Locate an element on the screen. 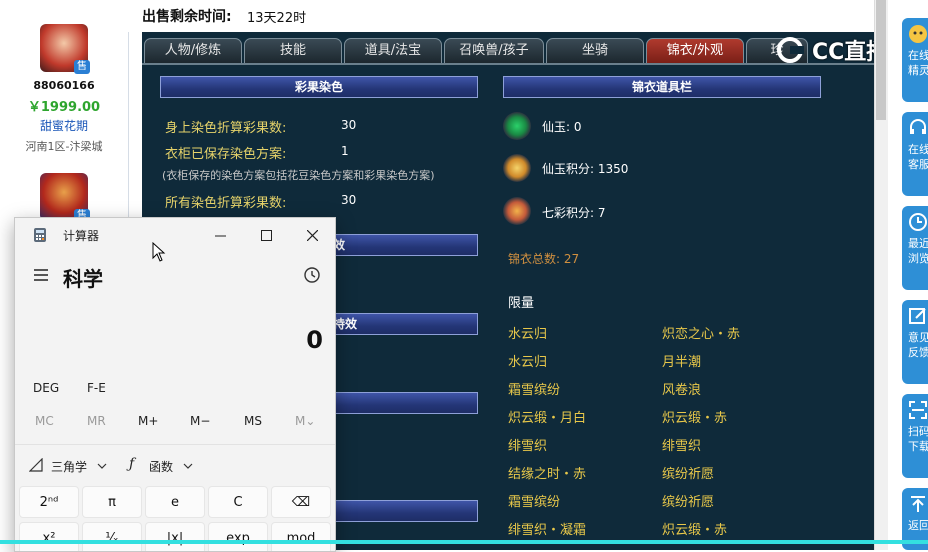 This screenshot has width=928, height=552. clock-icon is located at coordinates (918, 222).